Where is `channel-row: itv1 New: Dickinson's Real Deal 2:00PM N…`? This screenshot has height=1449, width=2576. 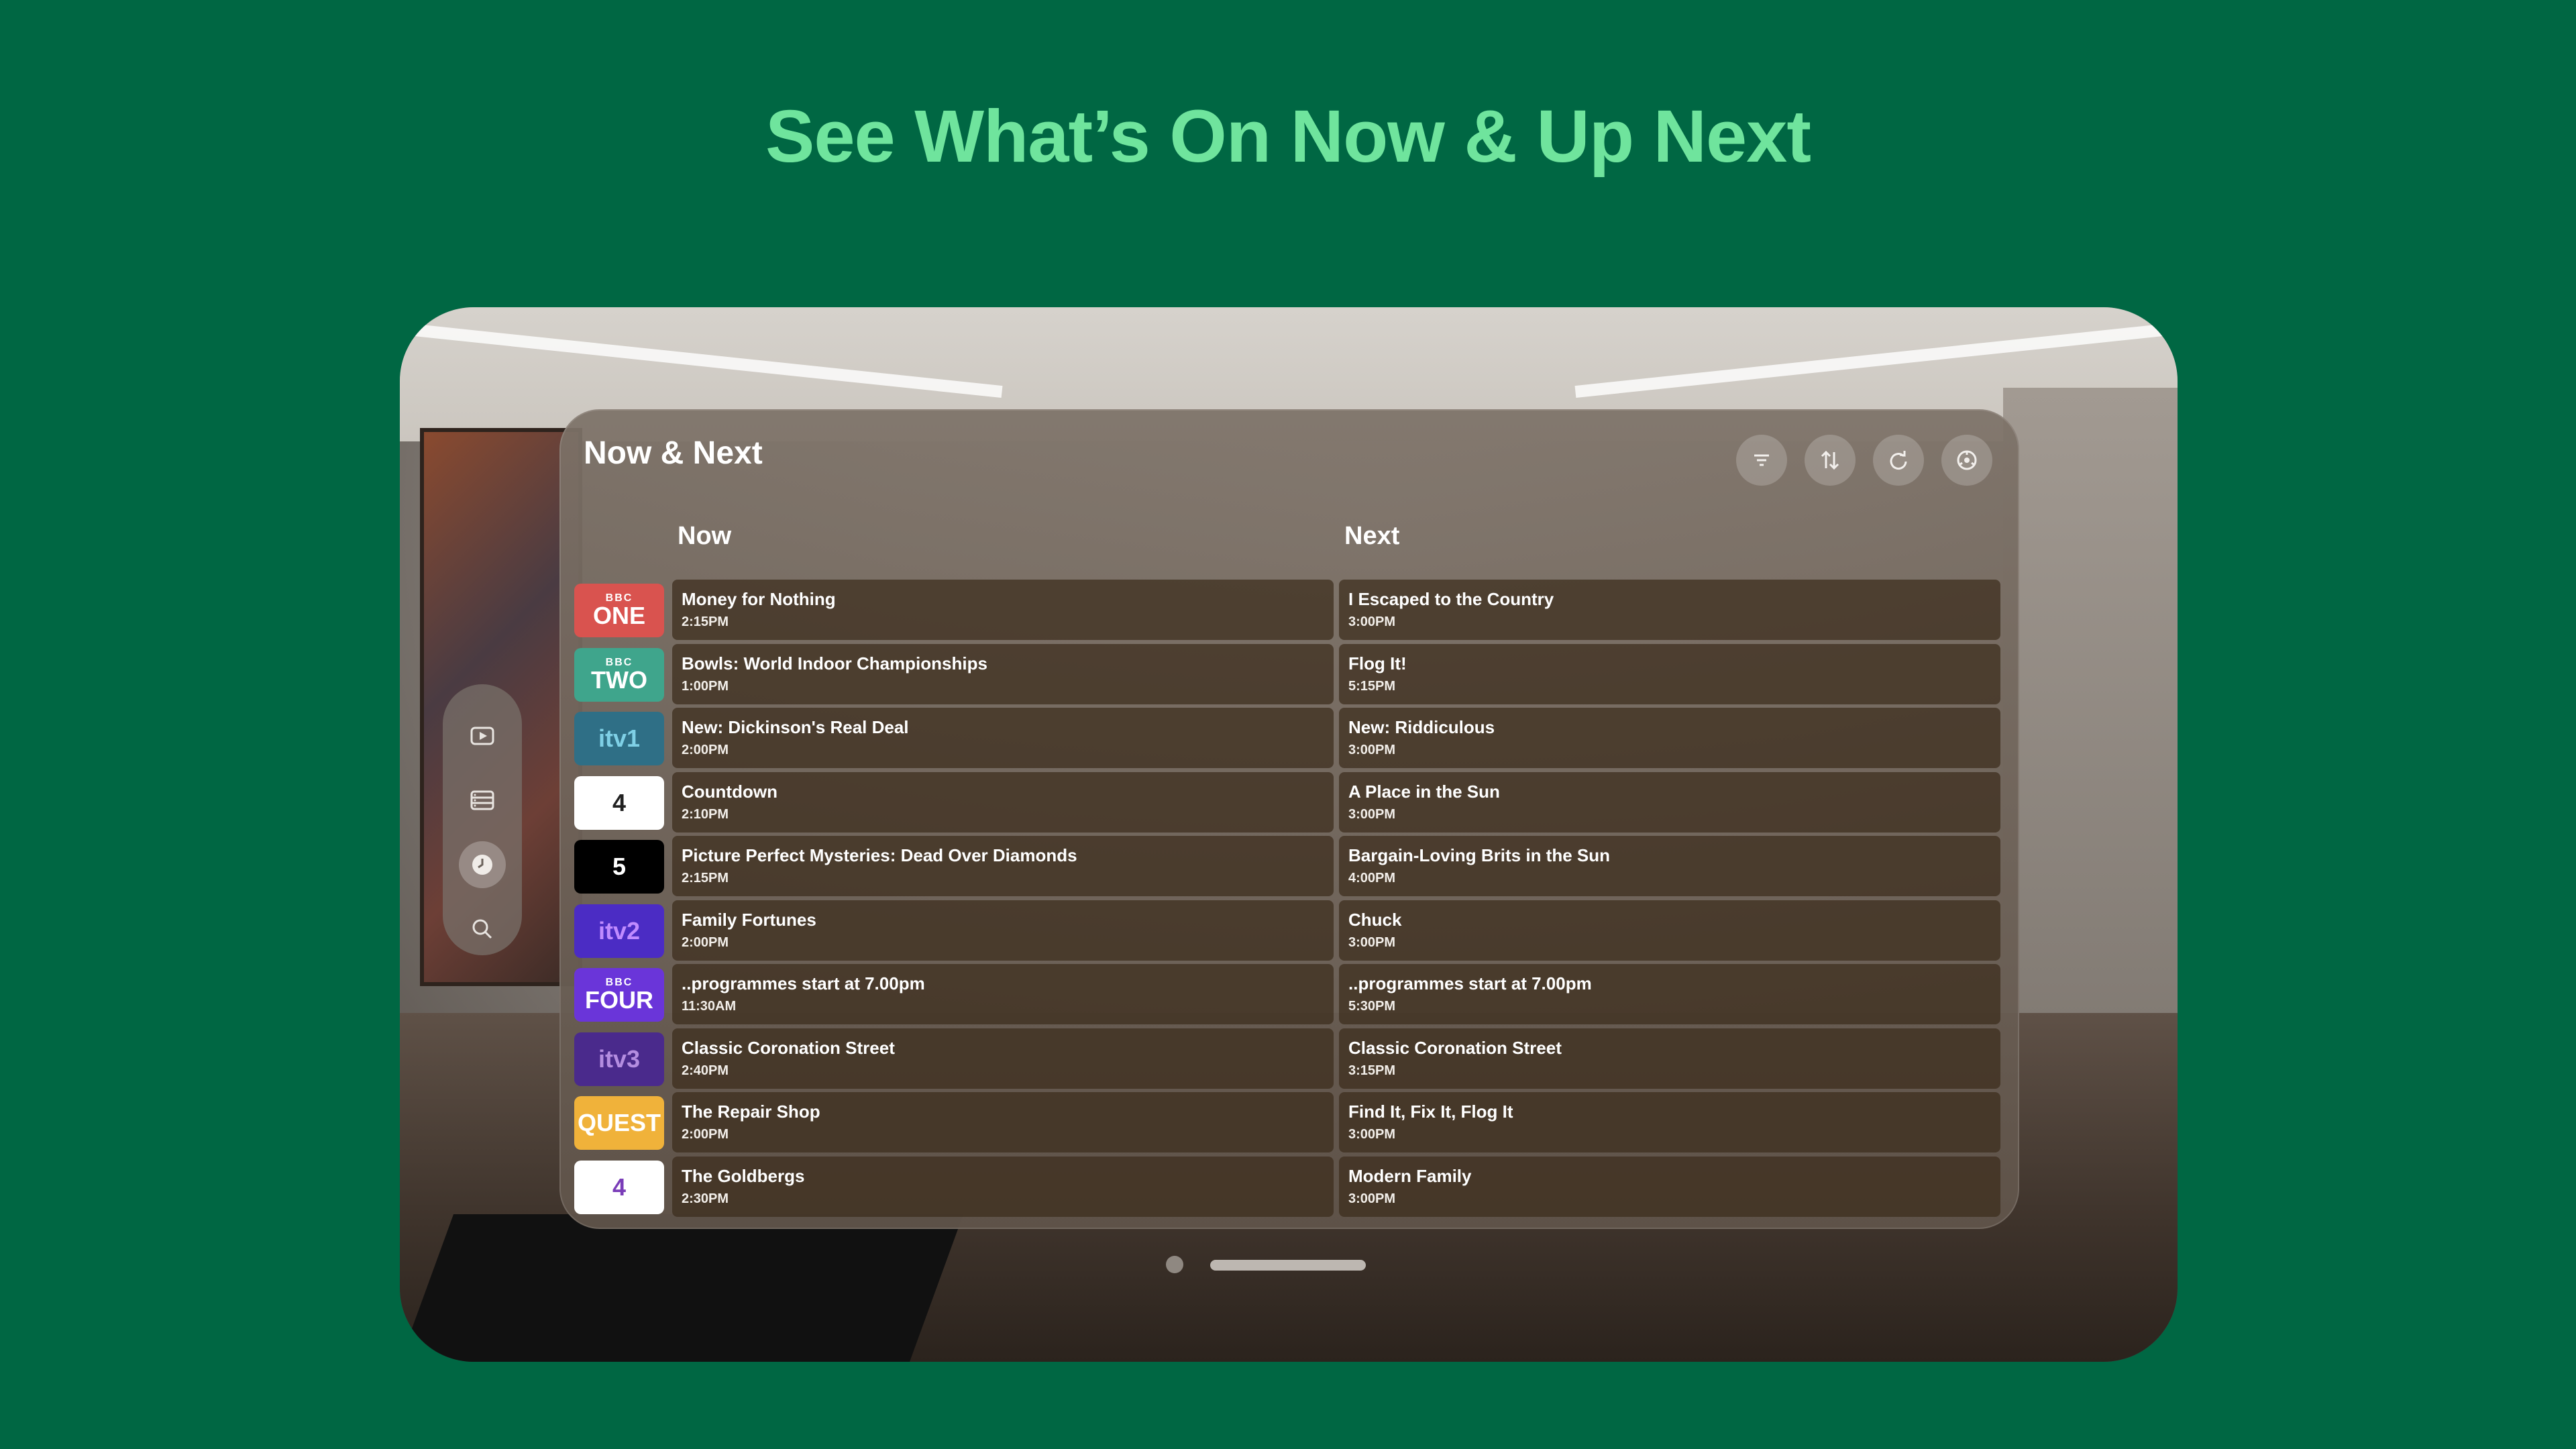
channel-row: itv1 New: Dickinson's Real Deal 2:00PM N… is located at coordinates (1292, 740).